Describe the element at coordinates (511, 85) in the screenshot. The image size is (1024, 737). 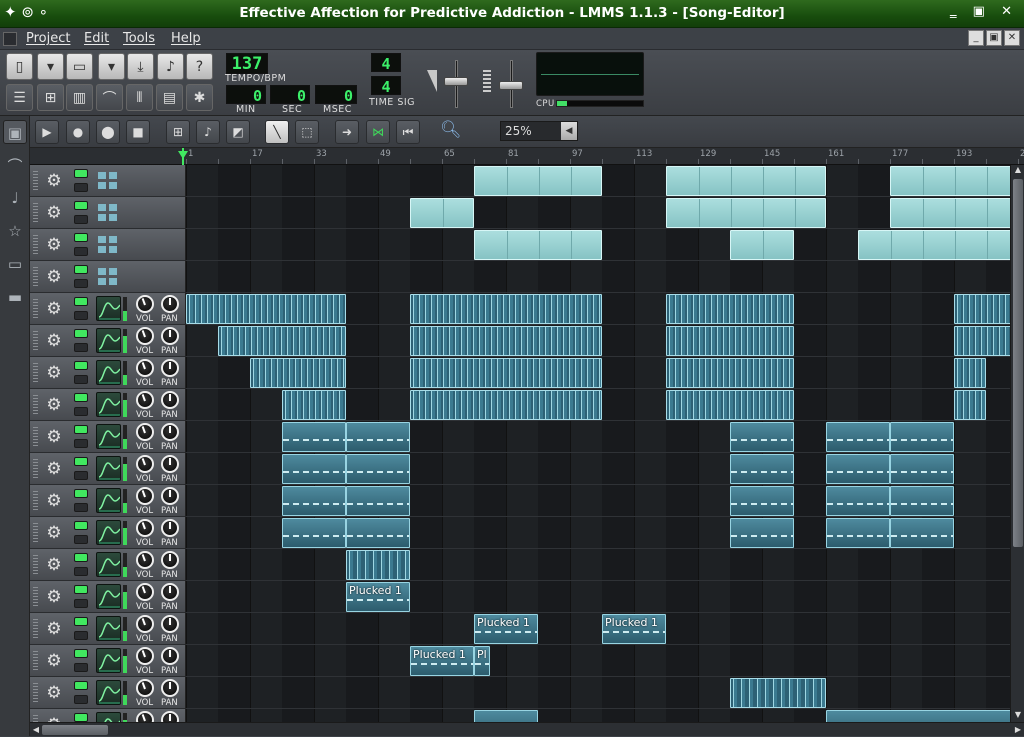
I see `master-pitch-slider-handle` at that location.